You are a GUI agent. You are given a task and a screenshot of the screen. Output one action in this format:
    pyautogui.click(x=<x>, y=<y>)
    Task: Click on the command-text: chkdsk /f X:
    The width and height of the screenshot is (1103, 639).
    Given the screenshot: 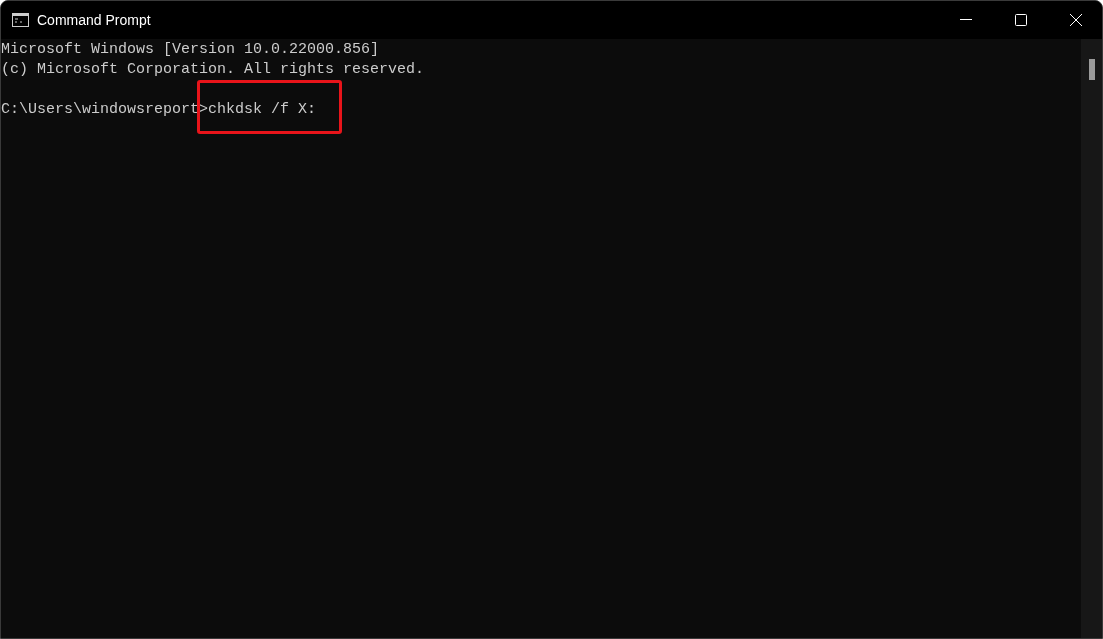 What is the action you would take?
    pyautogui.click(x=262, y=110)
    